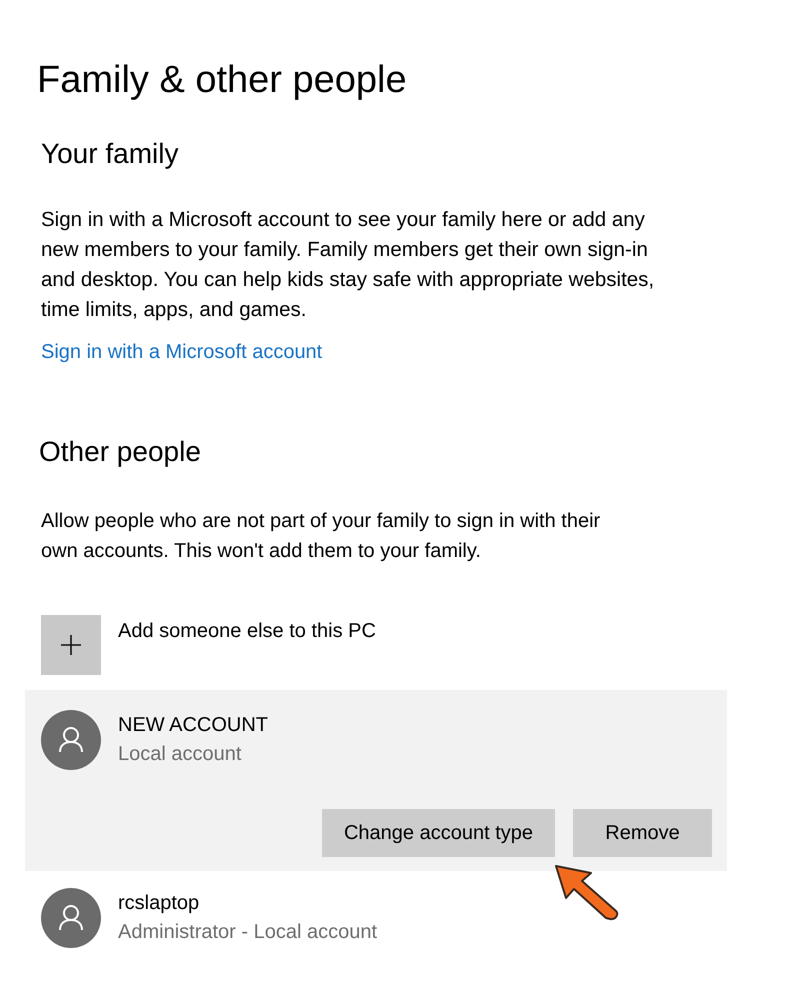 This screenshot has width=790, height=995. Describe the element at coordinates (247, 631) in the screenshot. I see `add-person-button: Add someone else to this PC` at that location.